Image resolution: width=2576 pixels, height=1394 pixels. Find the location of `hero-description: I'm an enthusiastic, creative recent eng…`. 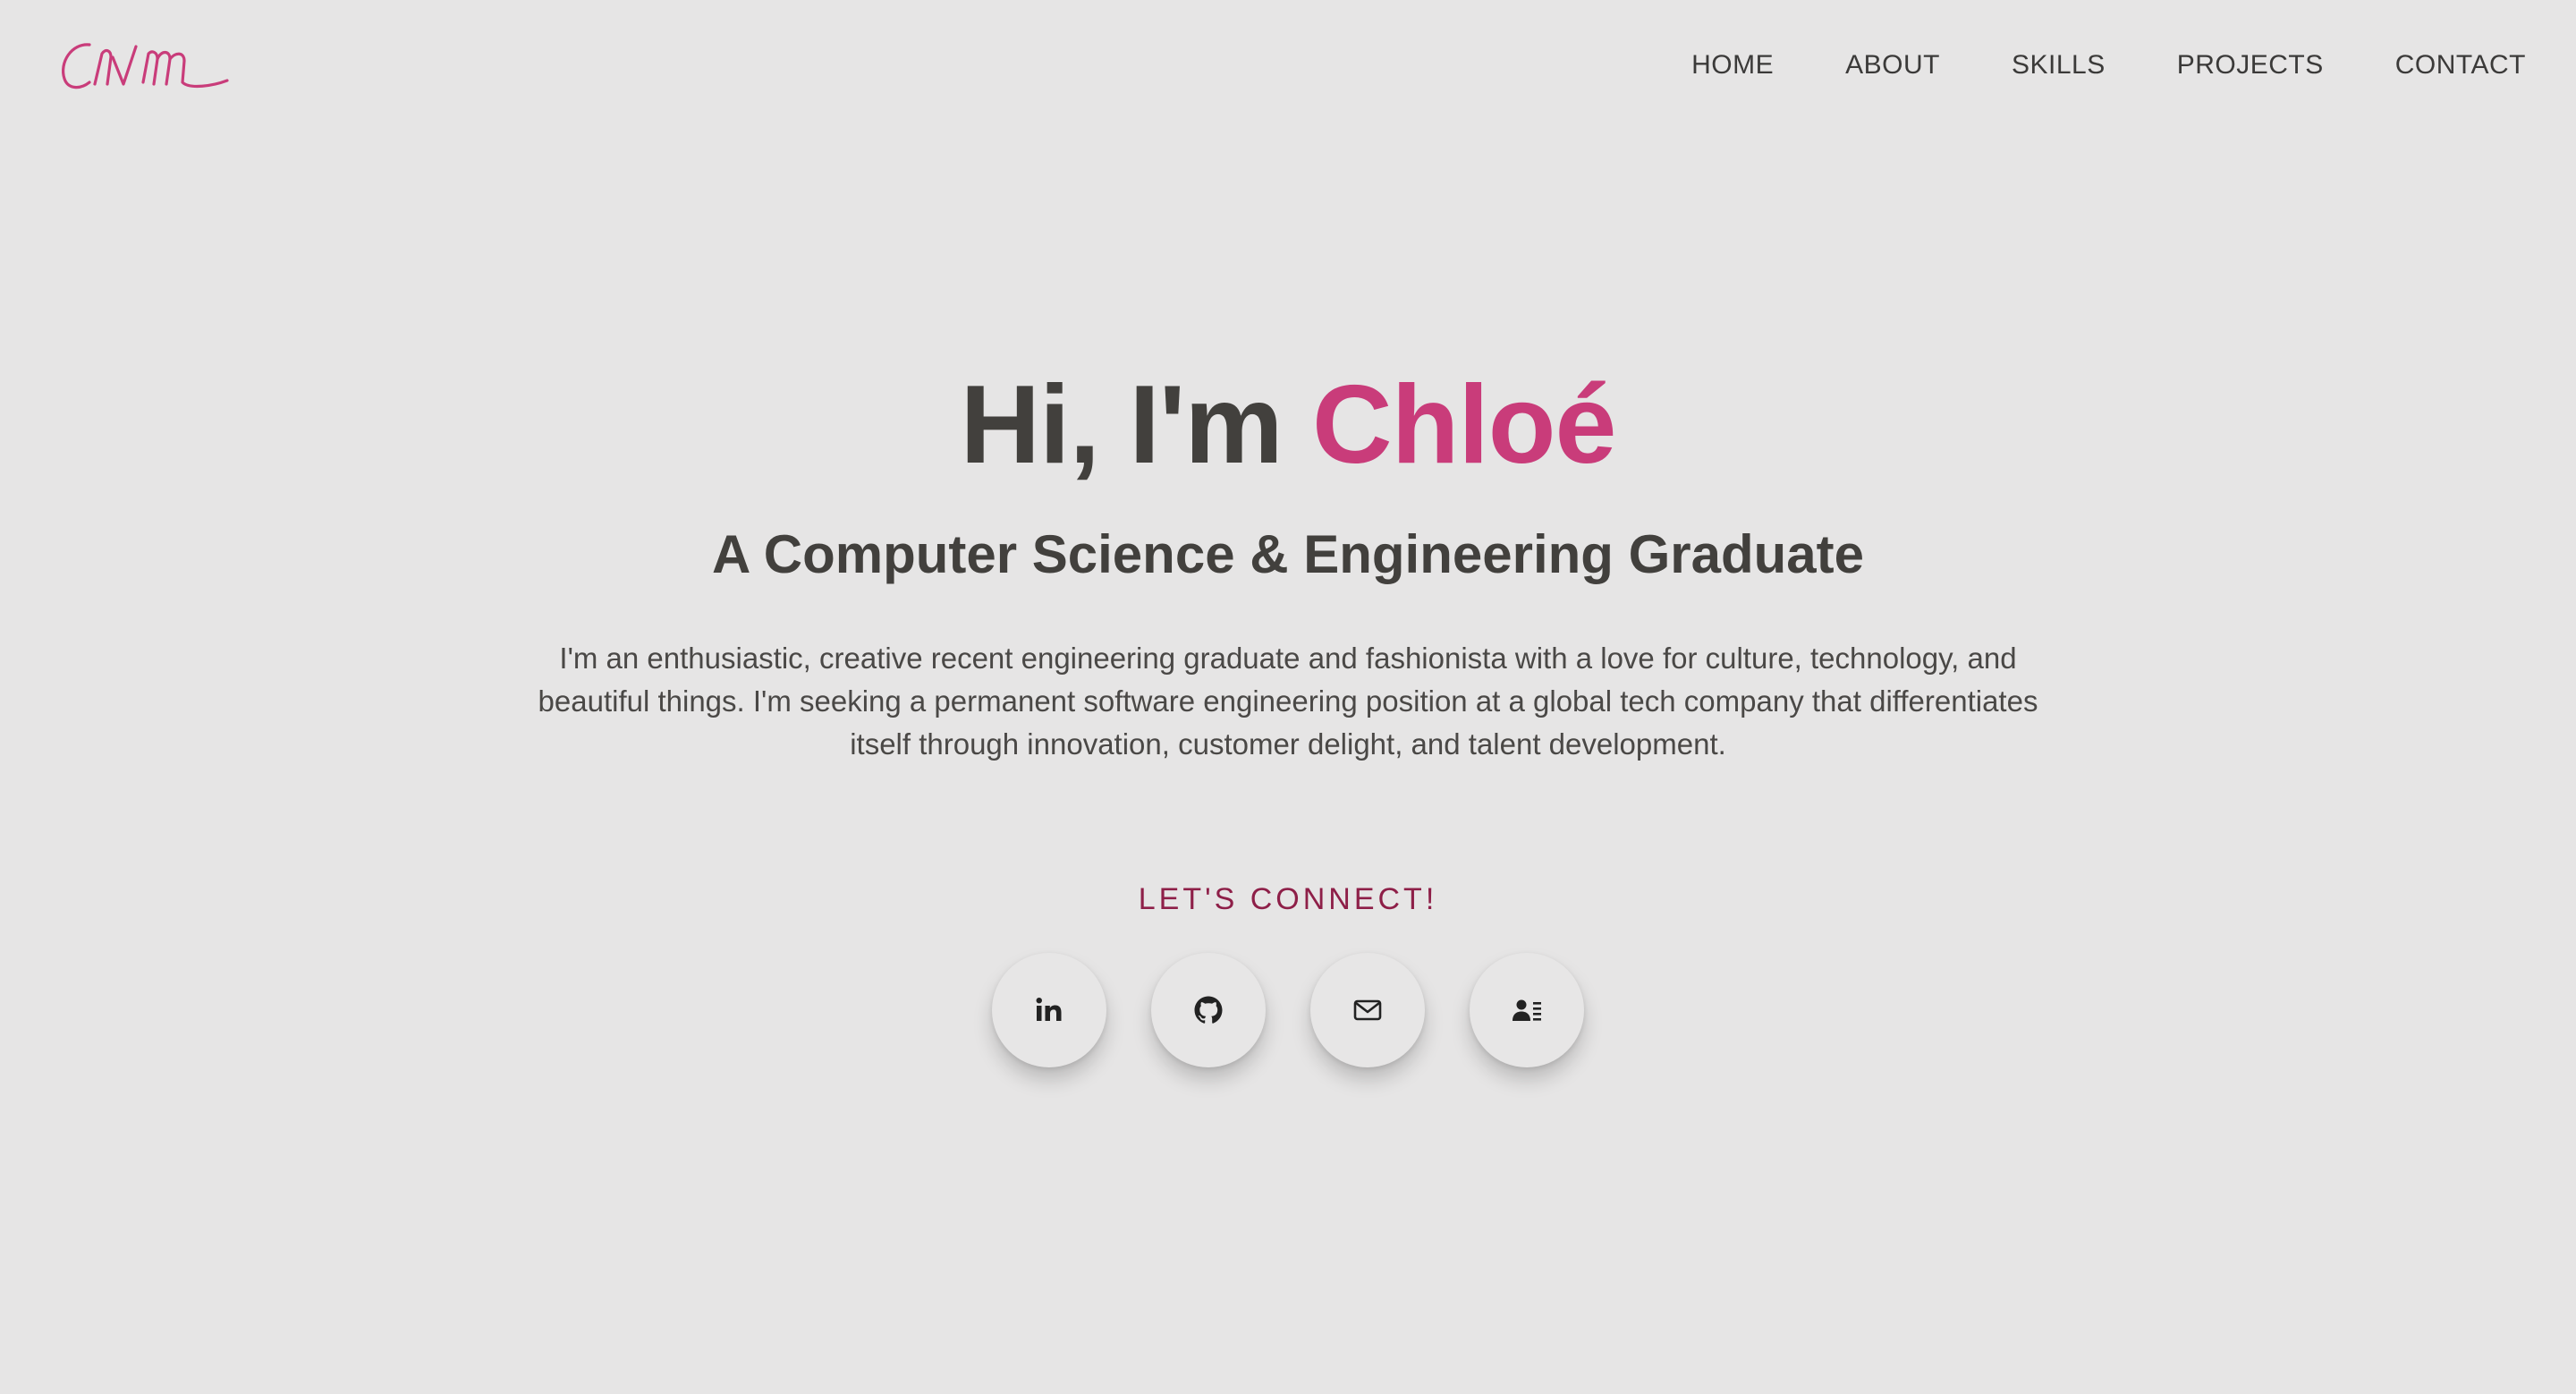

hero-description: I'm an enthusiastic, creative recent eng… is located at coordinates (1288, 701).